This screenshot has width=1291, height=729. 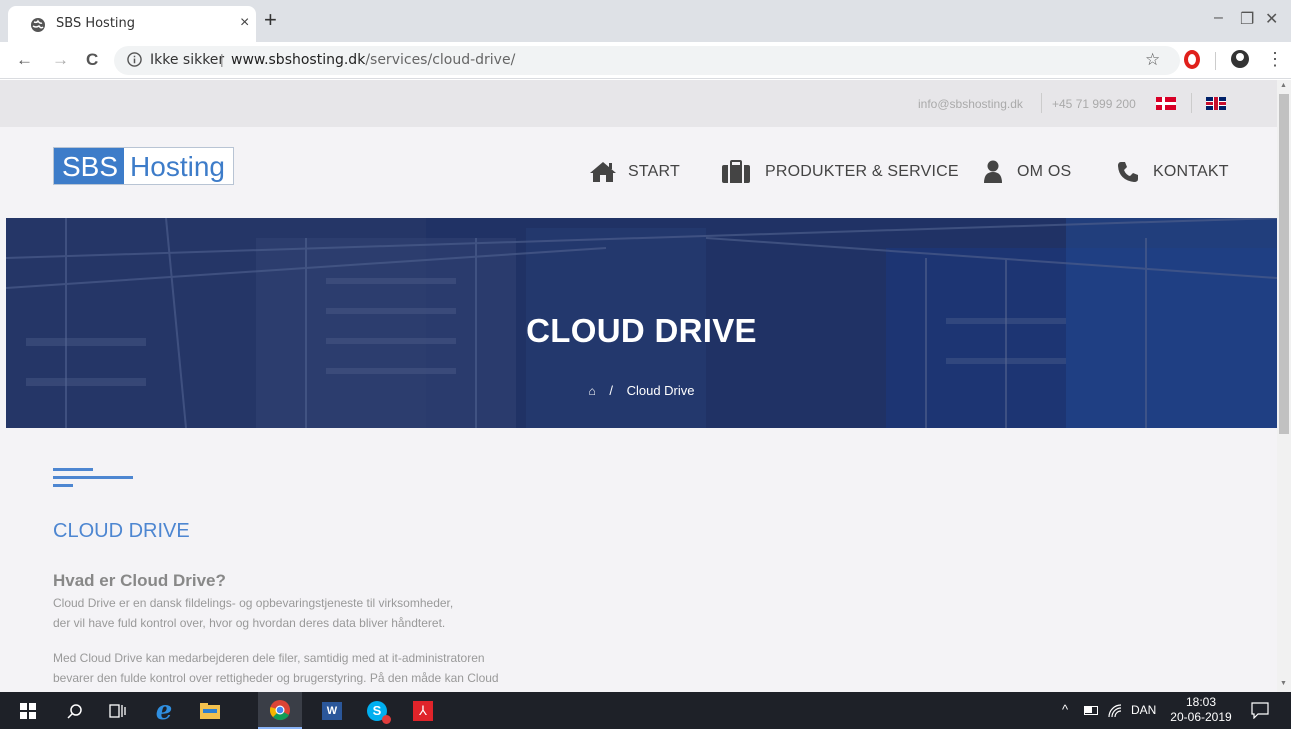 I want to click on logo-hosting: Hosting, so click(x=178, y=166).